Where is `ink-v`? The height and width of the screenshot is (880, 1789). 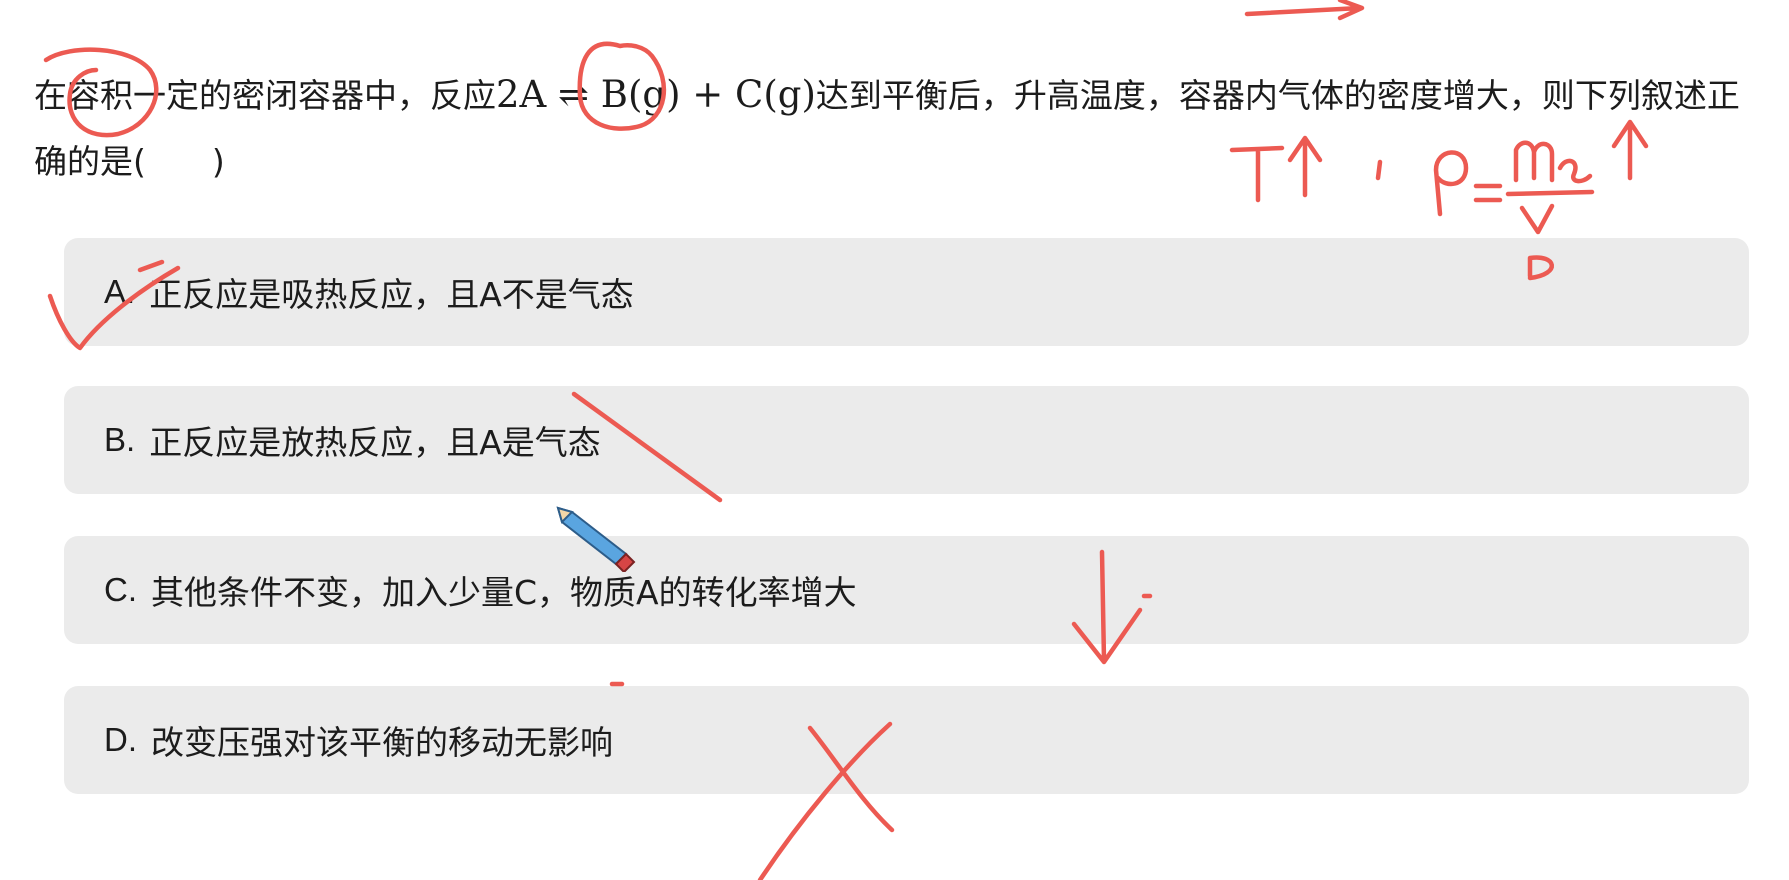 ink-v is located at coordinates (1537, 219).